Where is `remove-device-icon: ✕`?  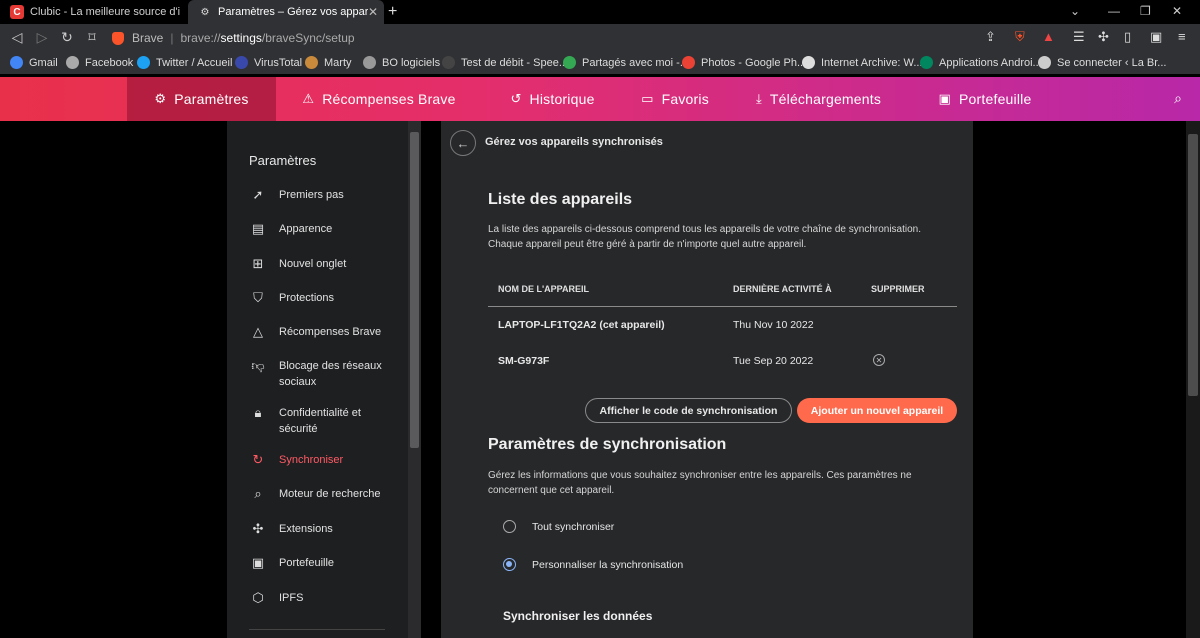 remove-device-icon: ✕ is located at coordinates (879, 360).